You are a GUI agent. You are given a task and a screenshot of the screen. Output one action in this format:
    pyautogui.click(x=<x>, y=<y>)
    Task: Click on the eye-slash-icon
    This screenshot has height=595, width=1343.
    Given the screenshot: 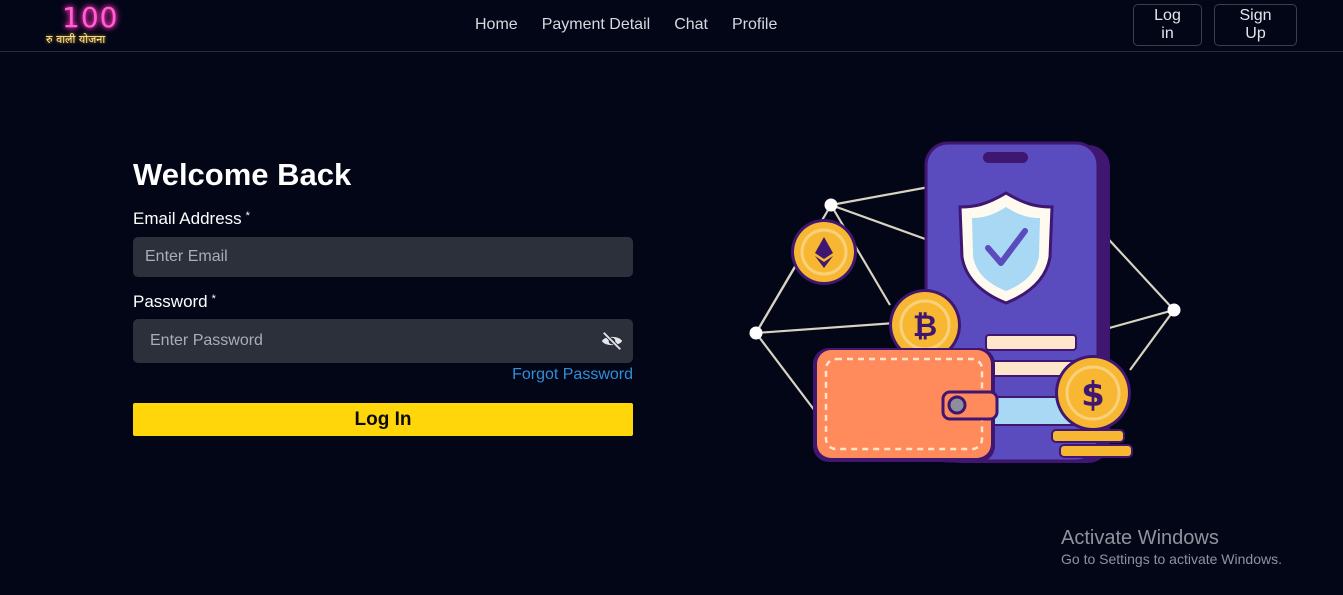 What is the action you would take?
    pyautogui.click(x=612, y=341)
    